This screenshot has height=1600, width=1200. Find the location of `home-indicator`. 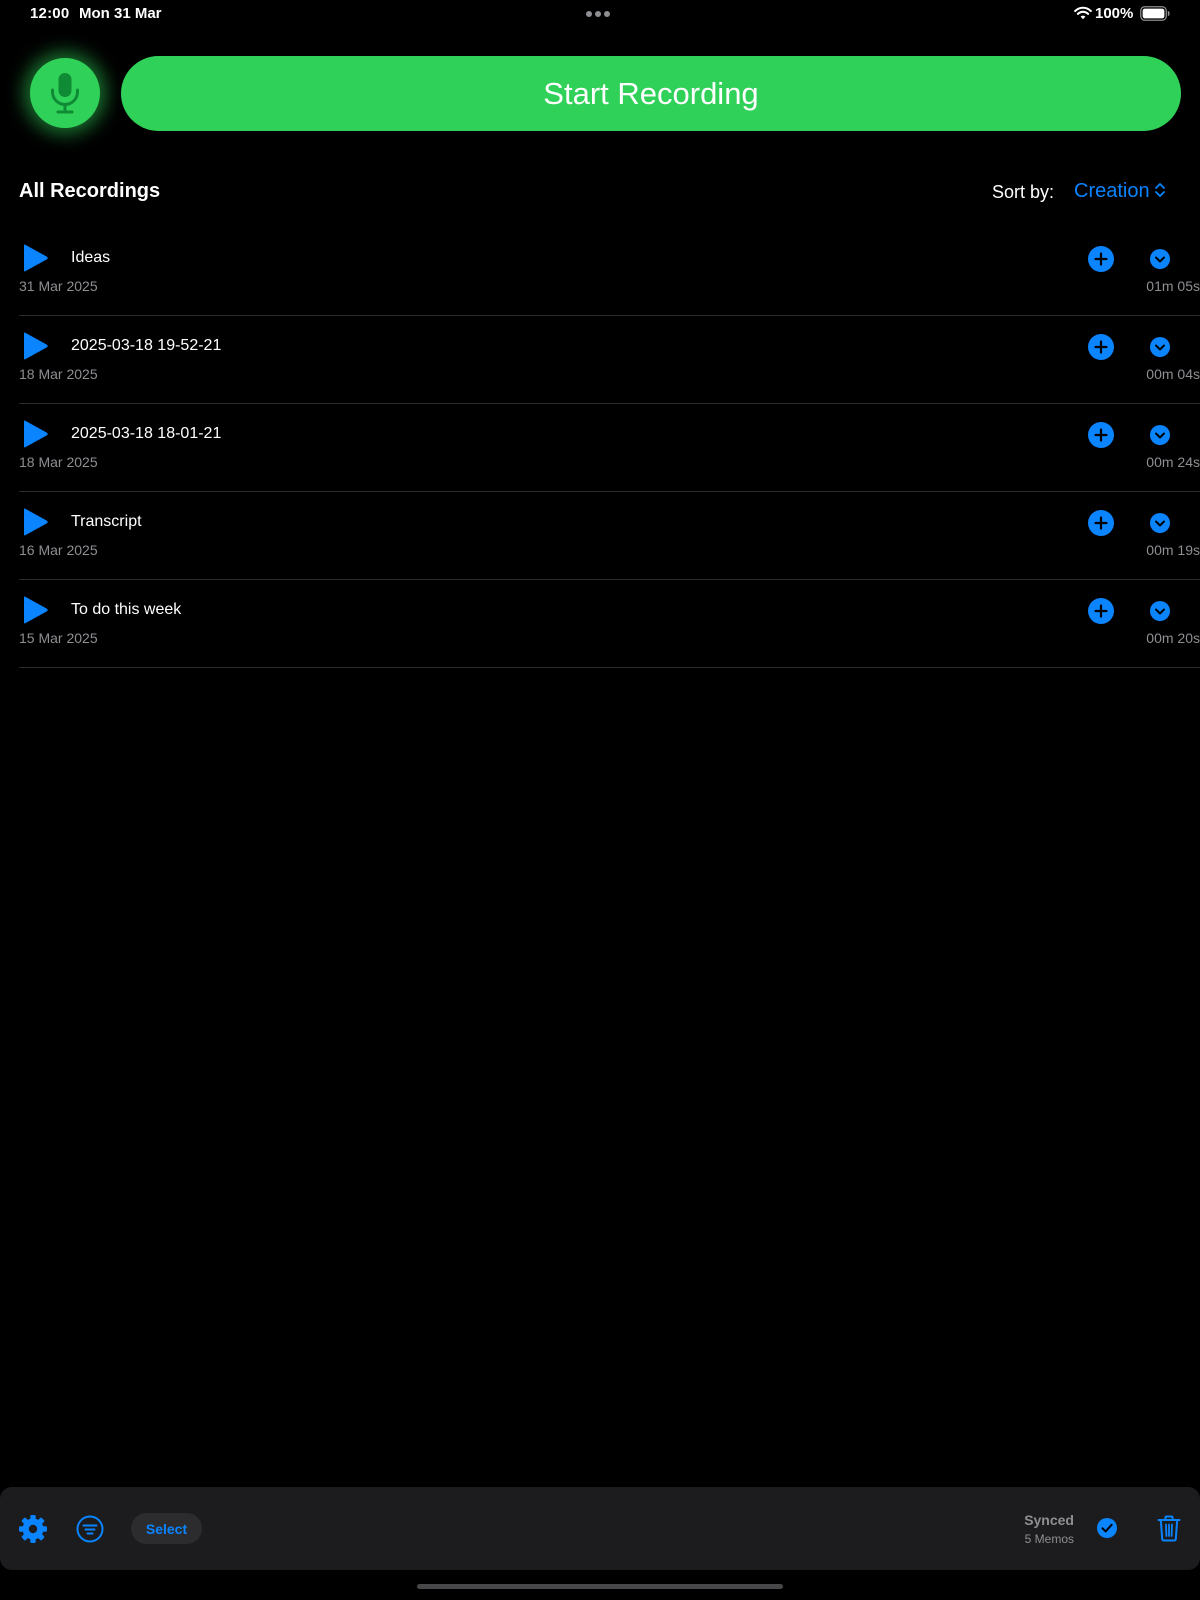

home-indicator is located at coordinates (600, 1586).